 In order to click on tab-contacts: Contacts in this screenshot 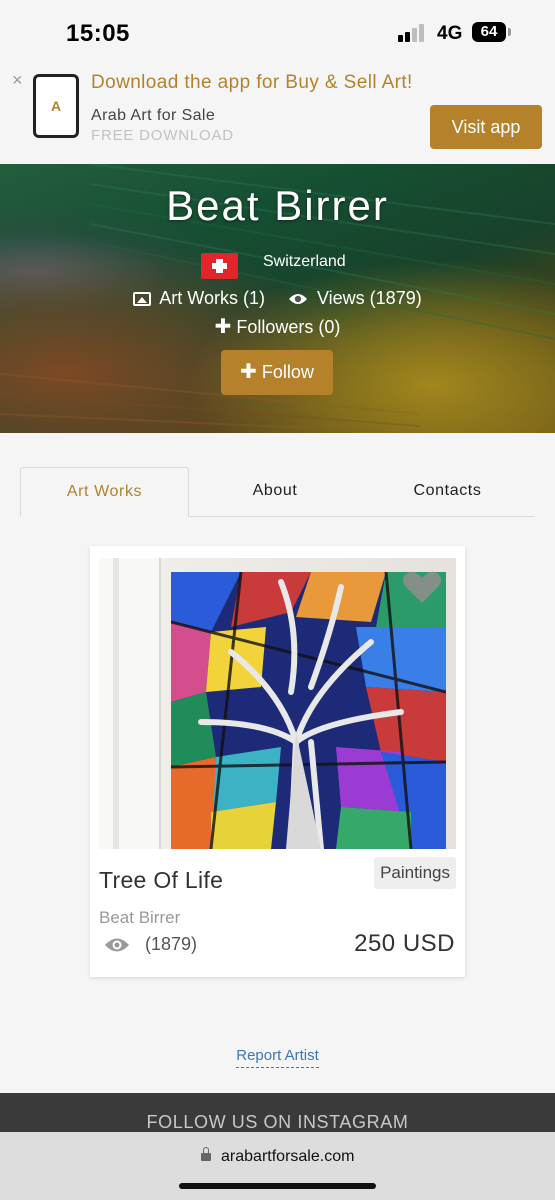, I will do `click(447, 492)`.